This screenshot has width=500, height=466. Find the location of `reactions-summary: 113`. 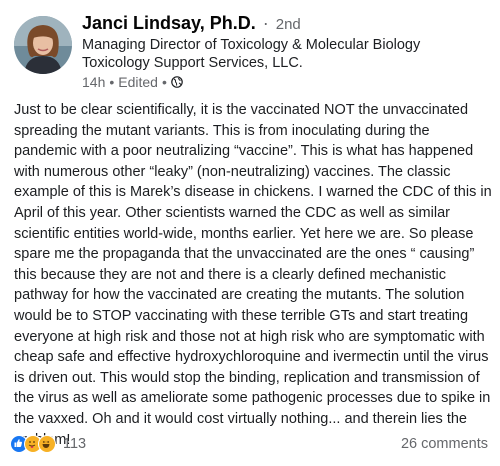

reactions-summary: 113 is located at coordinates (48, 444).